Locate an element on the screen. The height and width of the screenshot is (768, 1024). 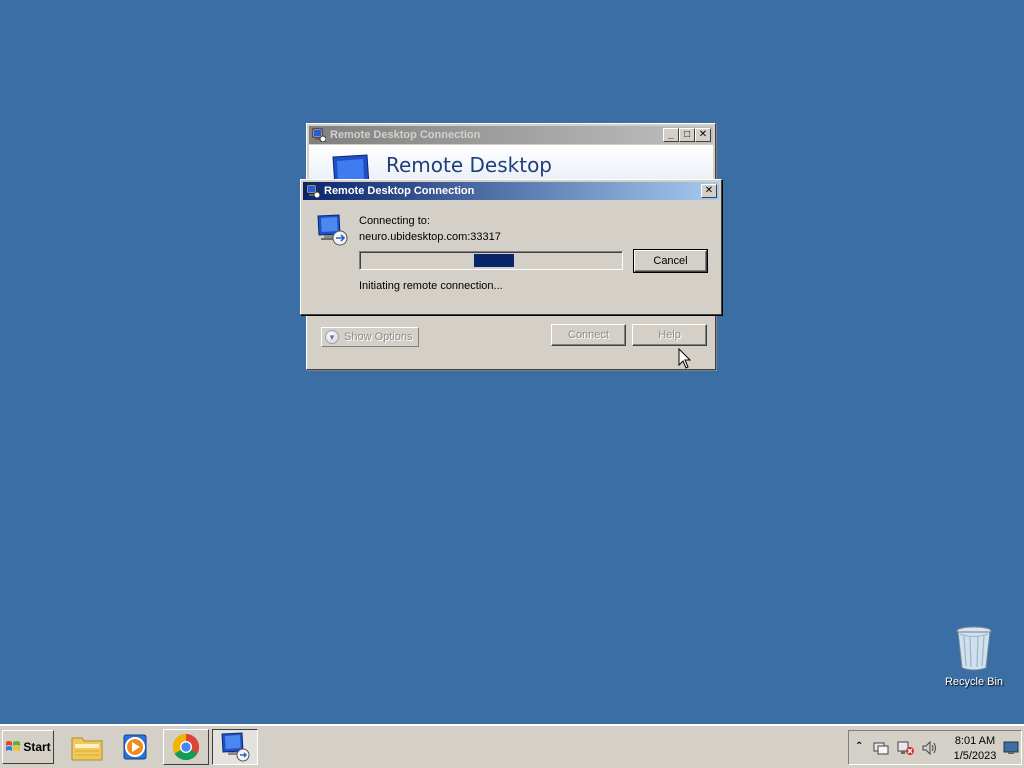
clock-time: 8:01 AM is located at coordinates (975, 741).